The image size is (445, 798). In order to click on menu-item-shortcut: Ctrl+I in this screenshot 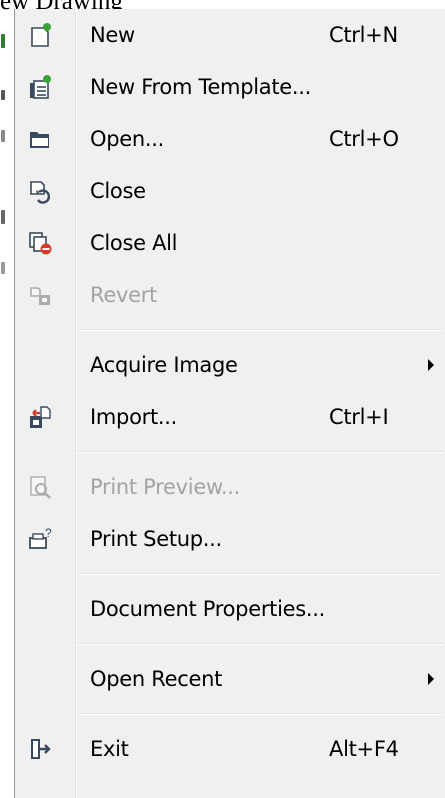, I will do `click(359, 417)`.